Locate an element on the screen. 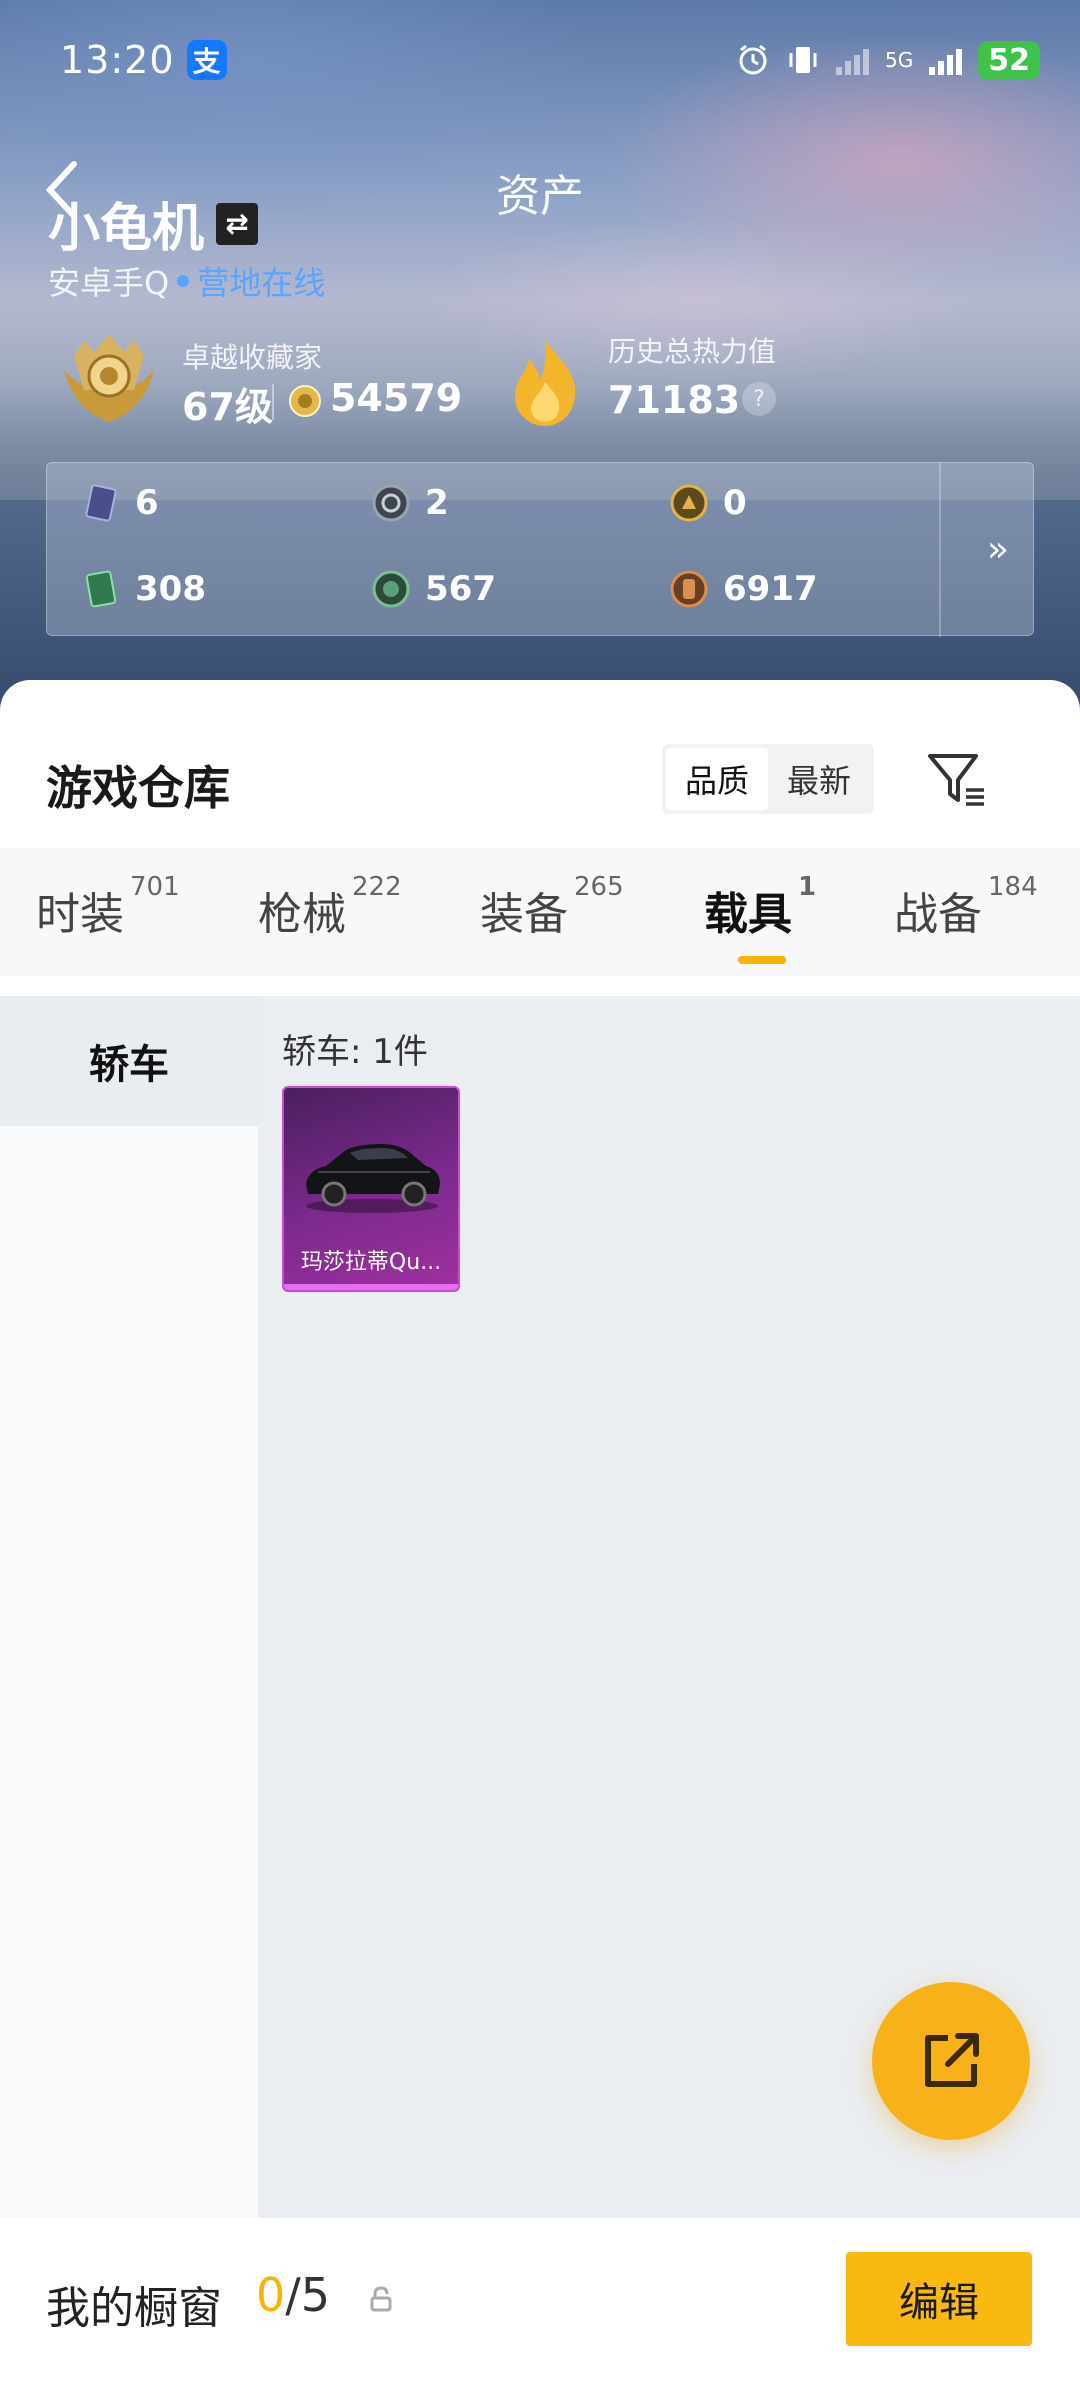  gem-icon is located at coordinates (391, 589).